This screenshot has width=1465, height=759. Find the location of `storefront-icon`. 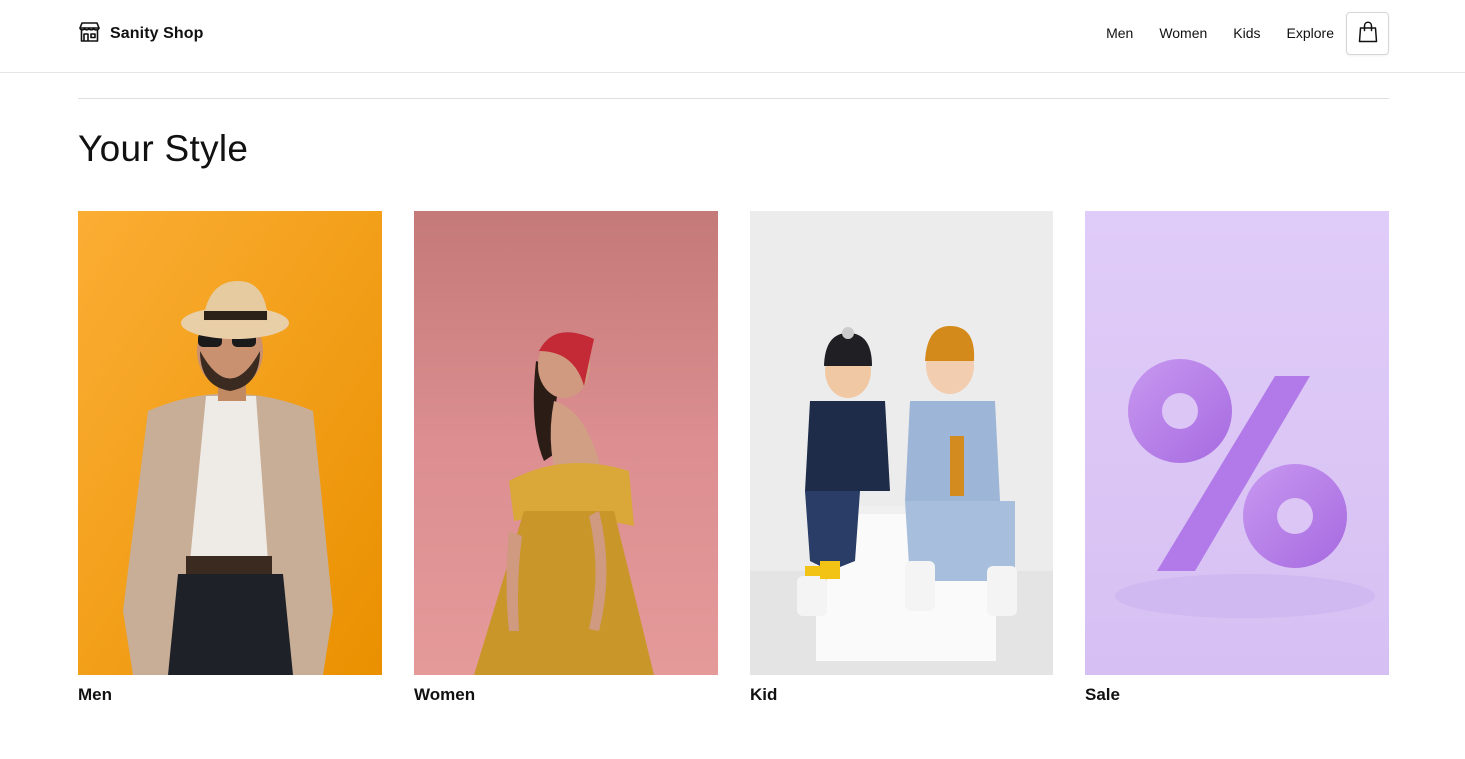

storefront-icon is located at coordinates (89, 34).